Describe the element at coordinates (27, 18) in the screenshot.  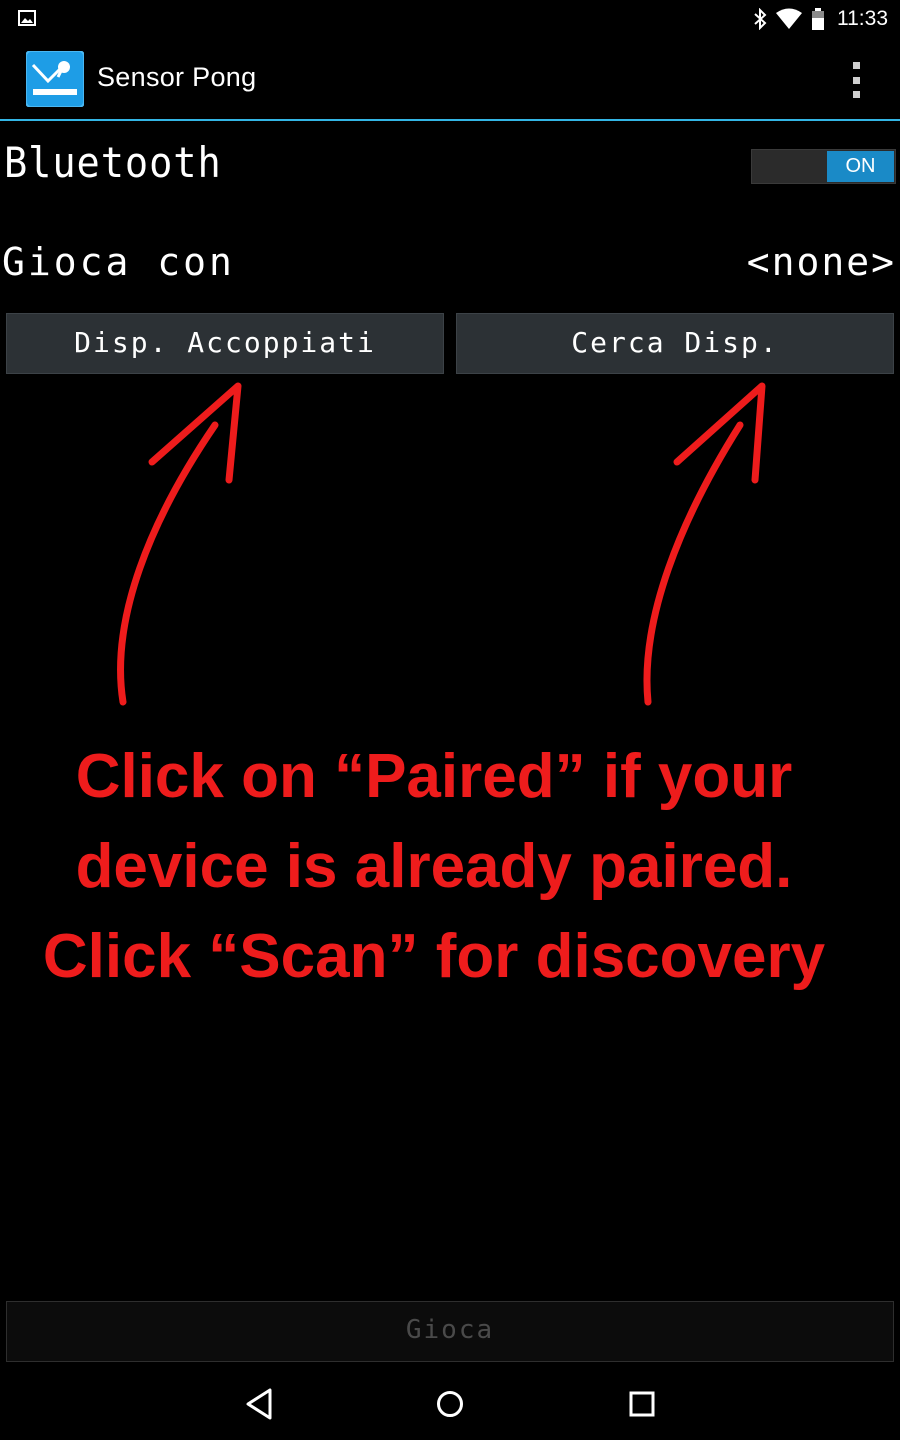
I see `picture-icon` at that location.